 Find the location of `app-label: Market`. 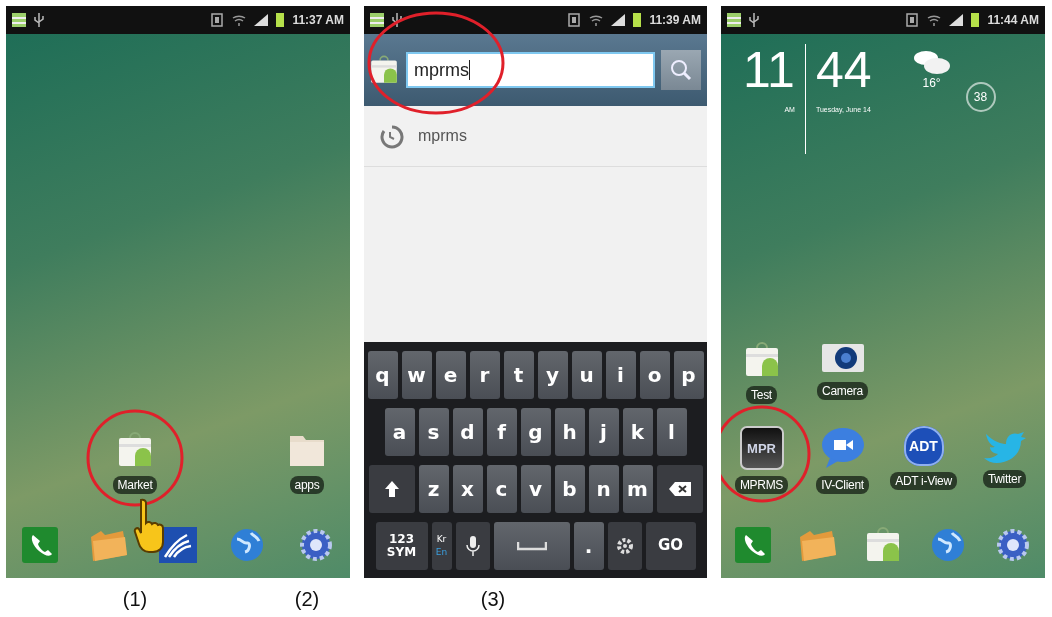

app-label: Market is located at coordinates (135, 485).